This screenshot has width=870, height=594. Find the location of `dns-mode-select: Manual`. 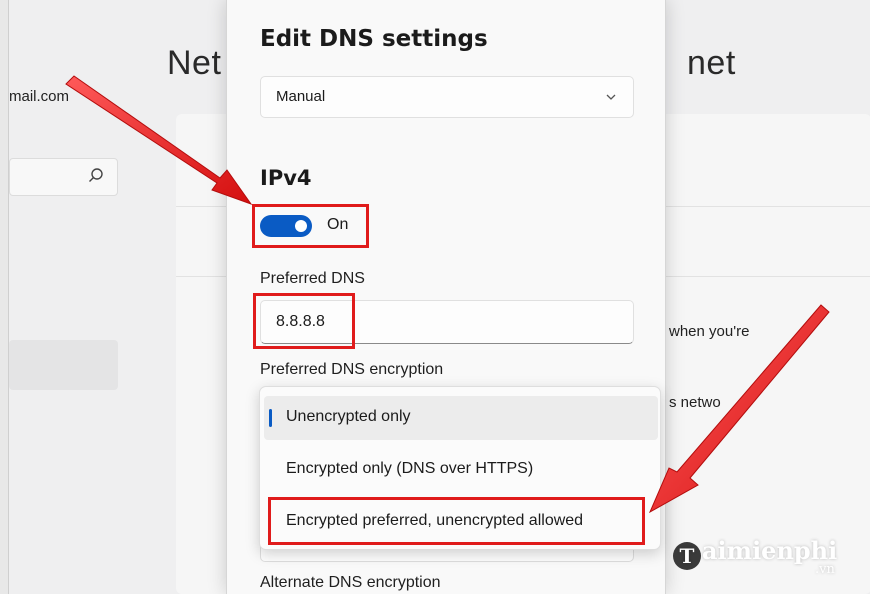

dns-mode-select: Manual is located at coordinates (447, 97).